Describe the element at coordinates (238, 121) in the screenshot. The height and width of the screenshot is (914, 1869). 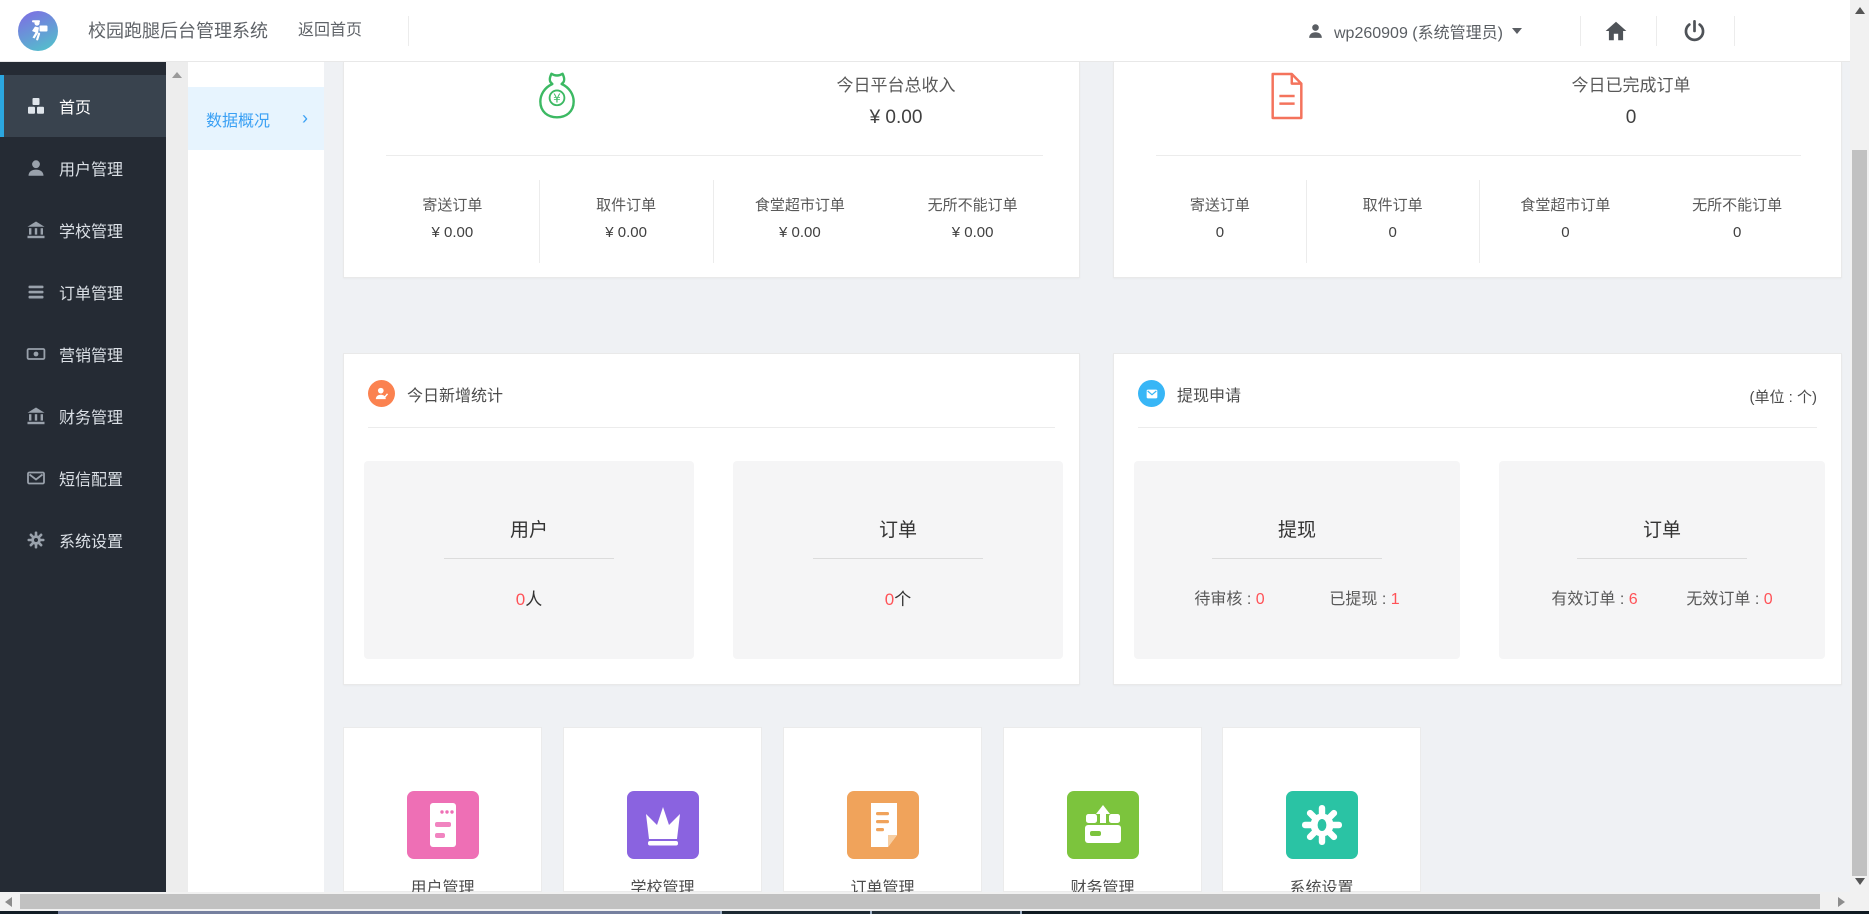
I see `submenu-item-label: 数据概况` at that location.